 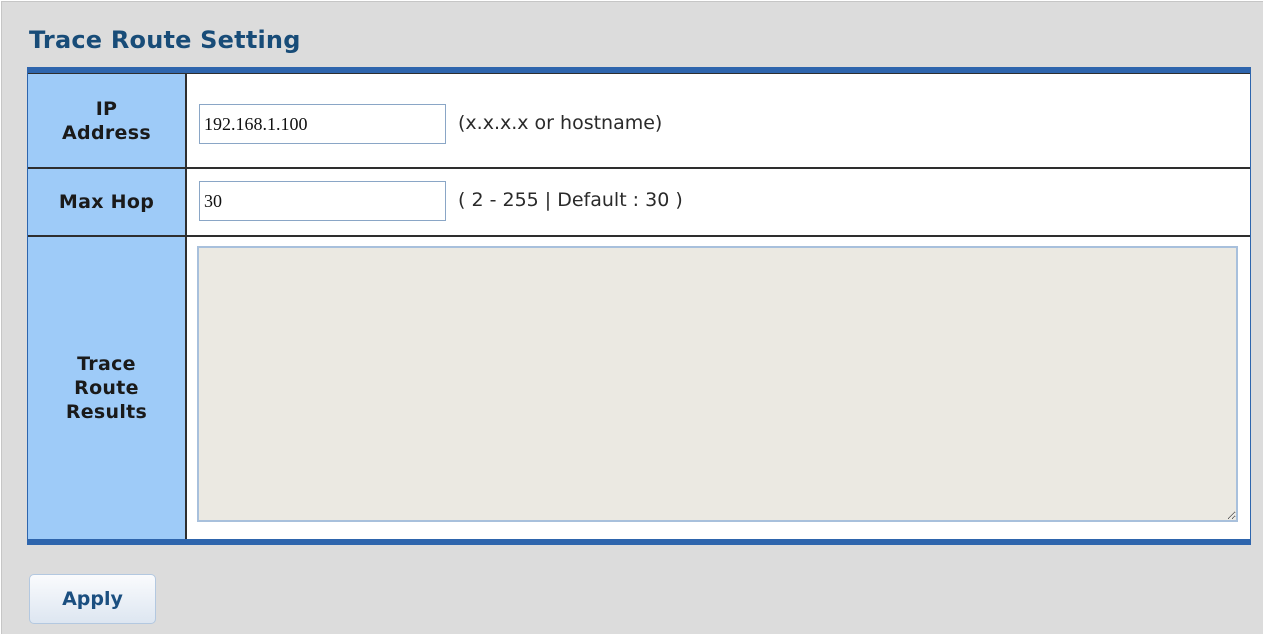 I want to click on trace-results-label-line2: Route, so click(x=106, y=388).